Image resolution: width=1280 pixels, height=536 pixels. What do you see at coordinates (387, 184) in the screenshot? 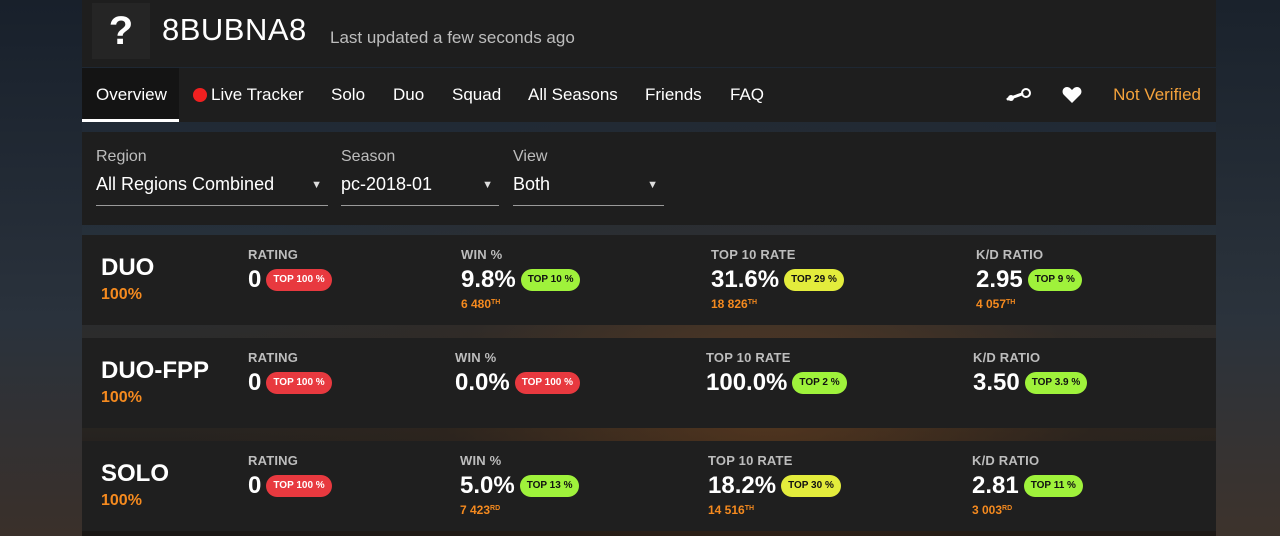
I see `season-select-value: pc-2018-01` at bounding box center [387, 184].